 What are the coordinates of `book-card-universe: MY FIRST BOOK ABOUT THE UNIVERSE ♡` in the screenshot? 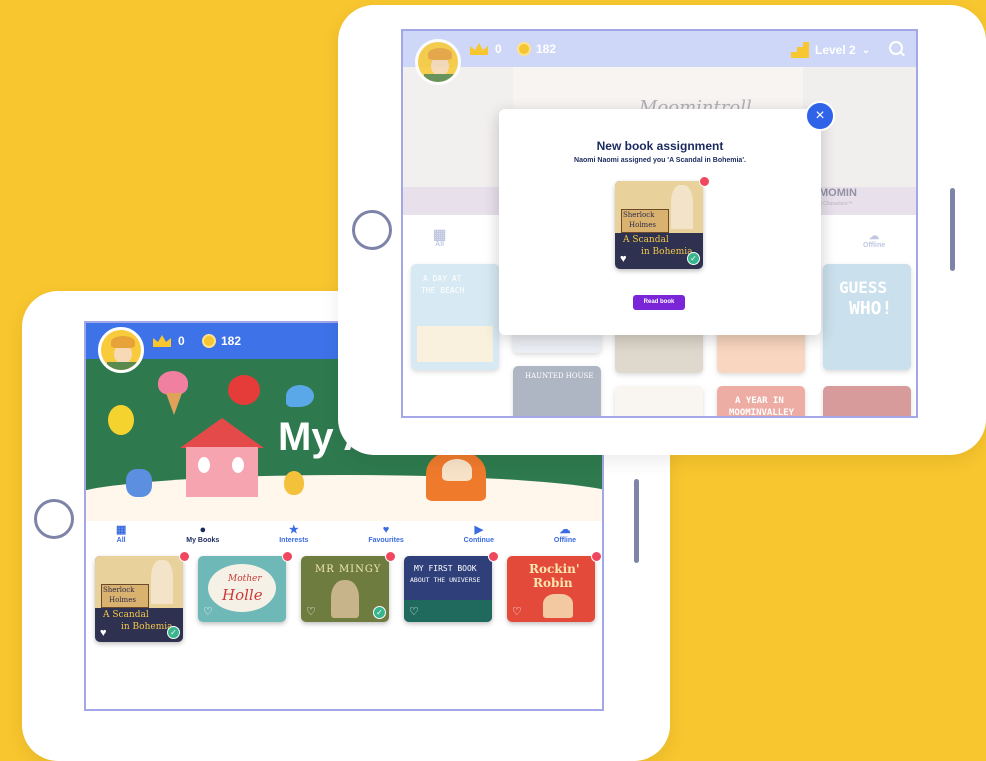 It's located at (448, 589).